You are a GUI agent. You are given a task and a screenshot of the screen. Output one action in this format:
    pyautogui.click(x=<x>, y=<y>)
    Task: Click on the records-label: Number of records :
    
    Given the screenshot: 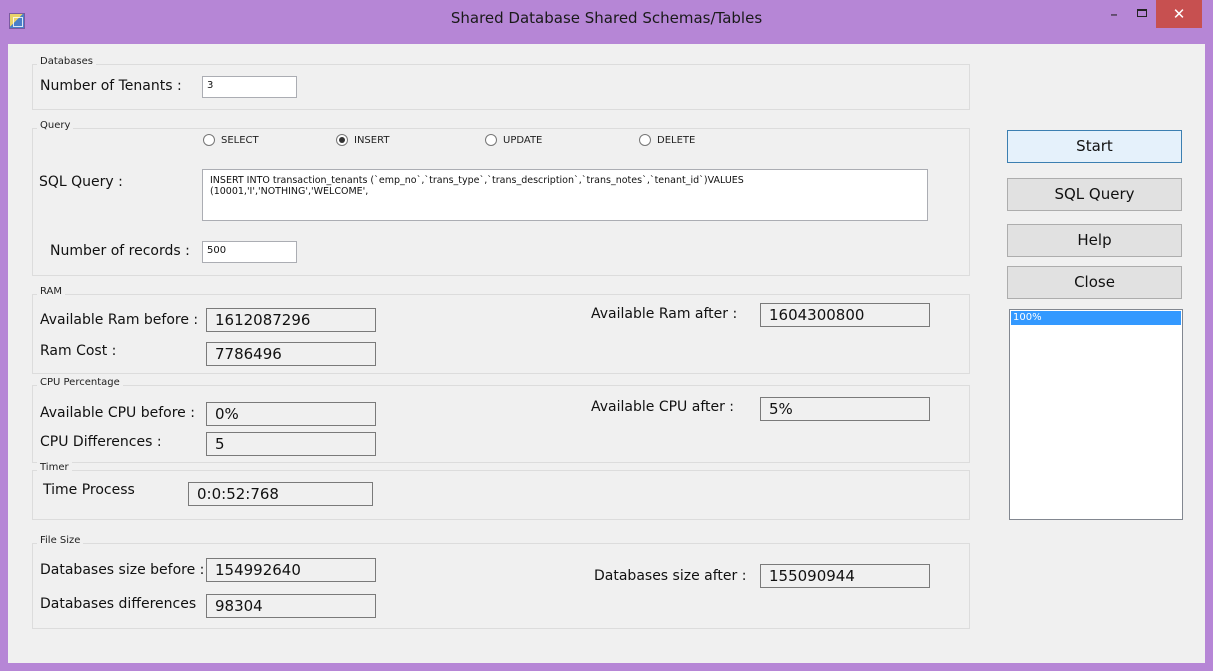 What is the action you would take?
    pyautogui.click(x=120, y=251)
    